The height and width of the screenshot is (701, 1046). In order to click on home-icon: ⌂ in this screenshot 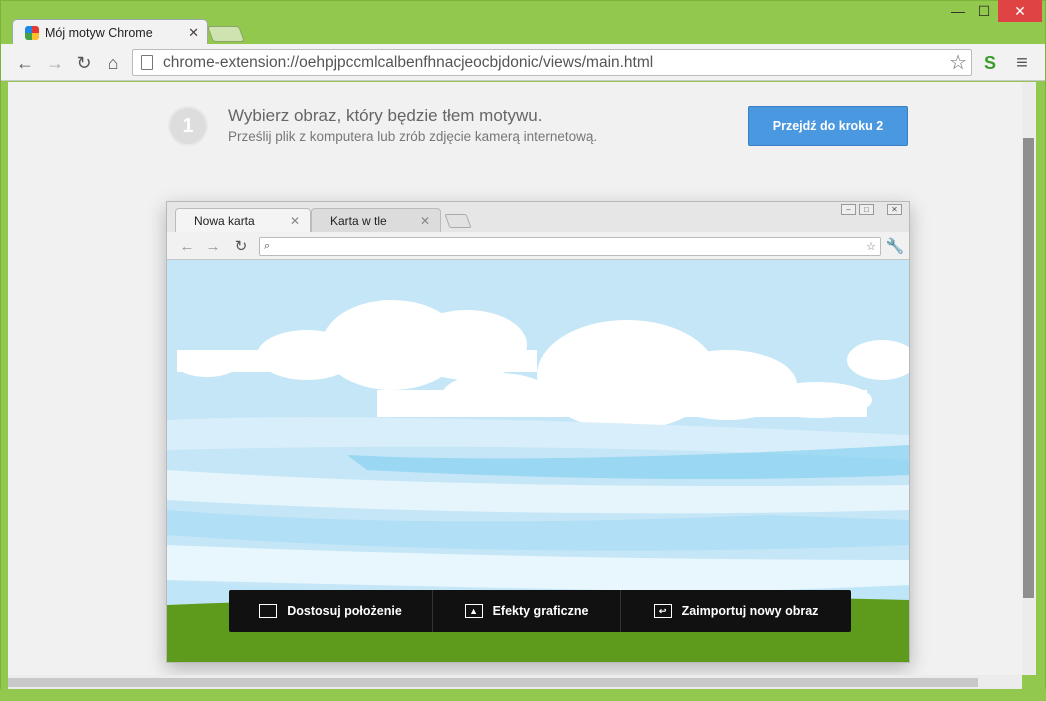, I will do `click(113, 62)`.